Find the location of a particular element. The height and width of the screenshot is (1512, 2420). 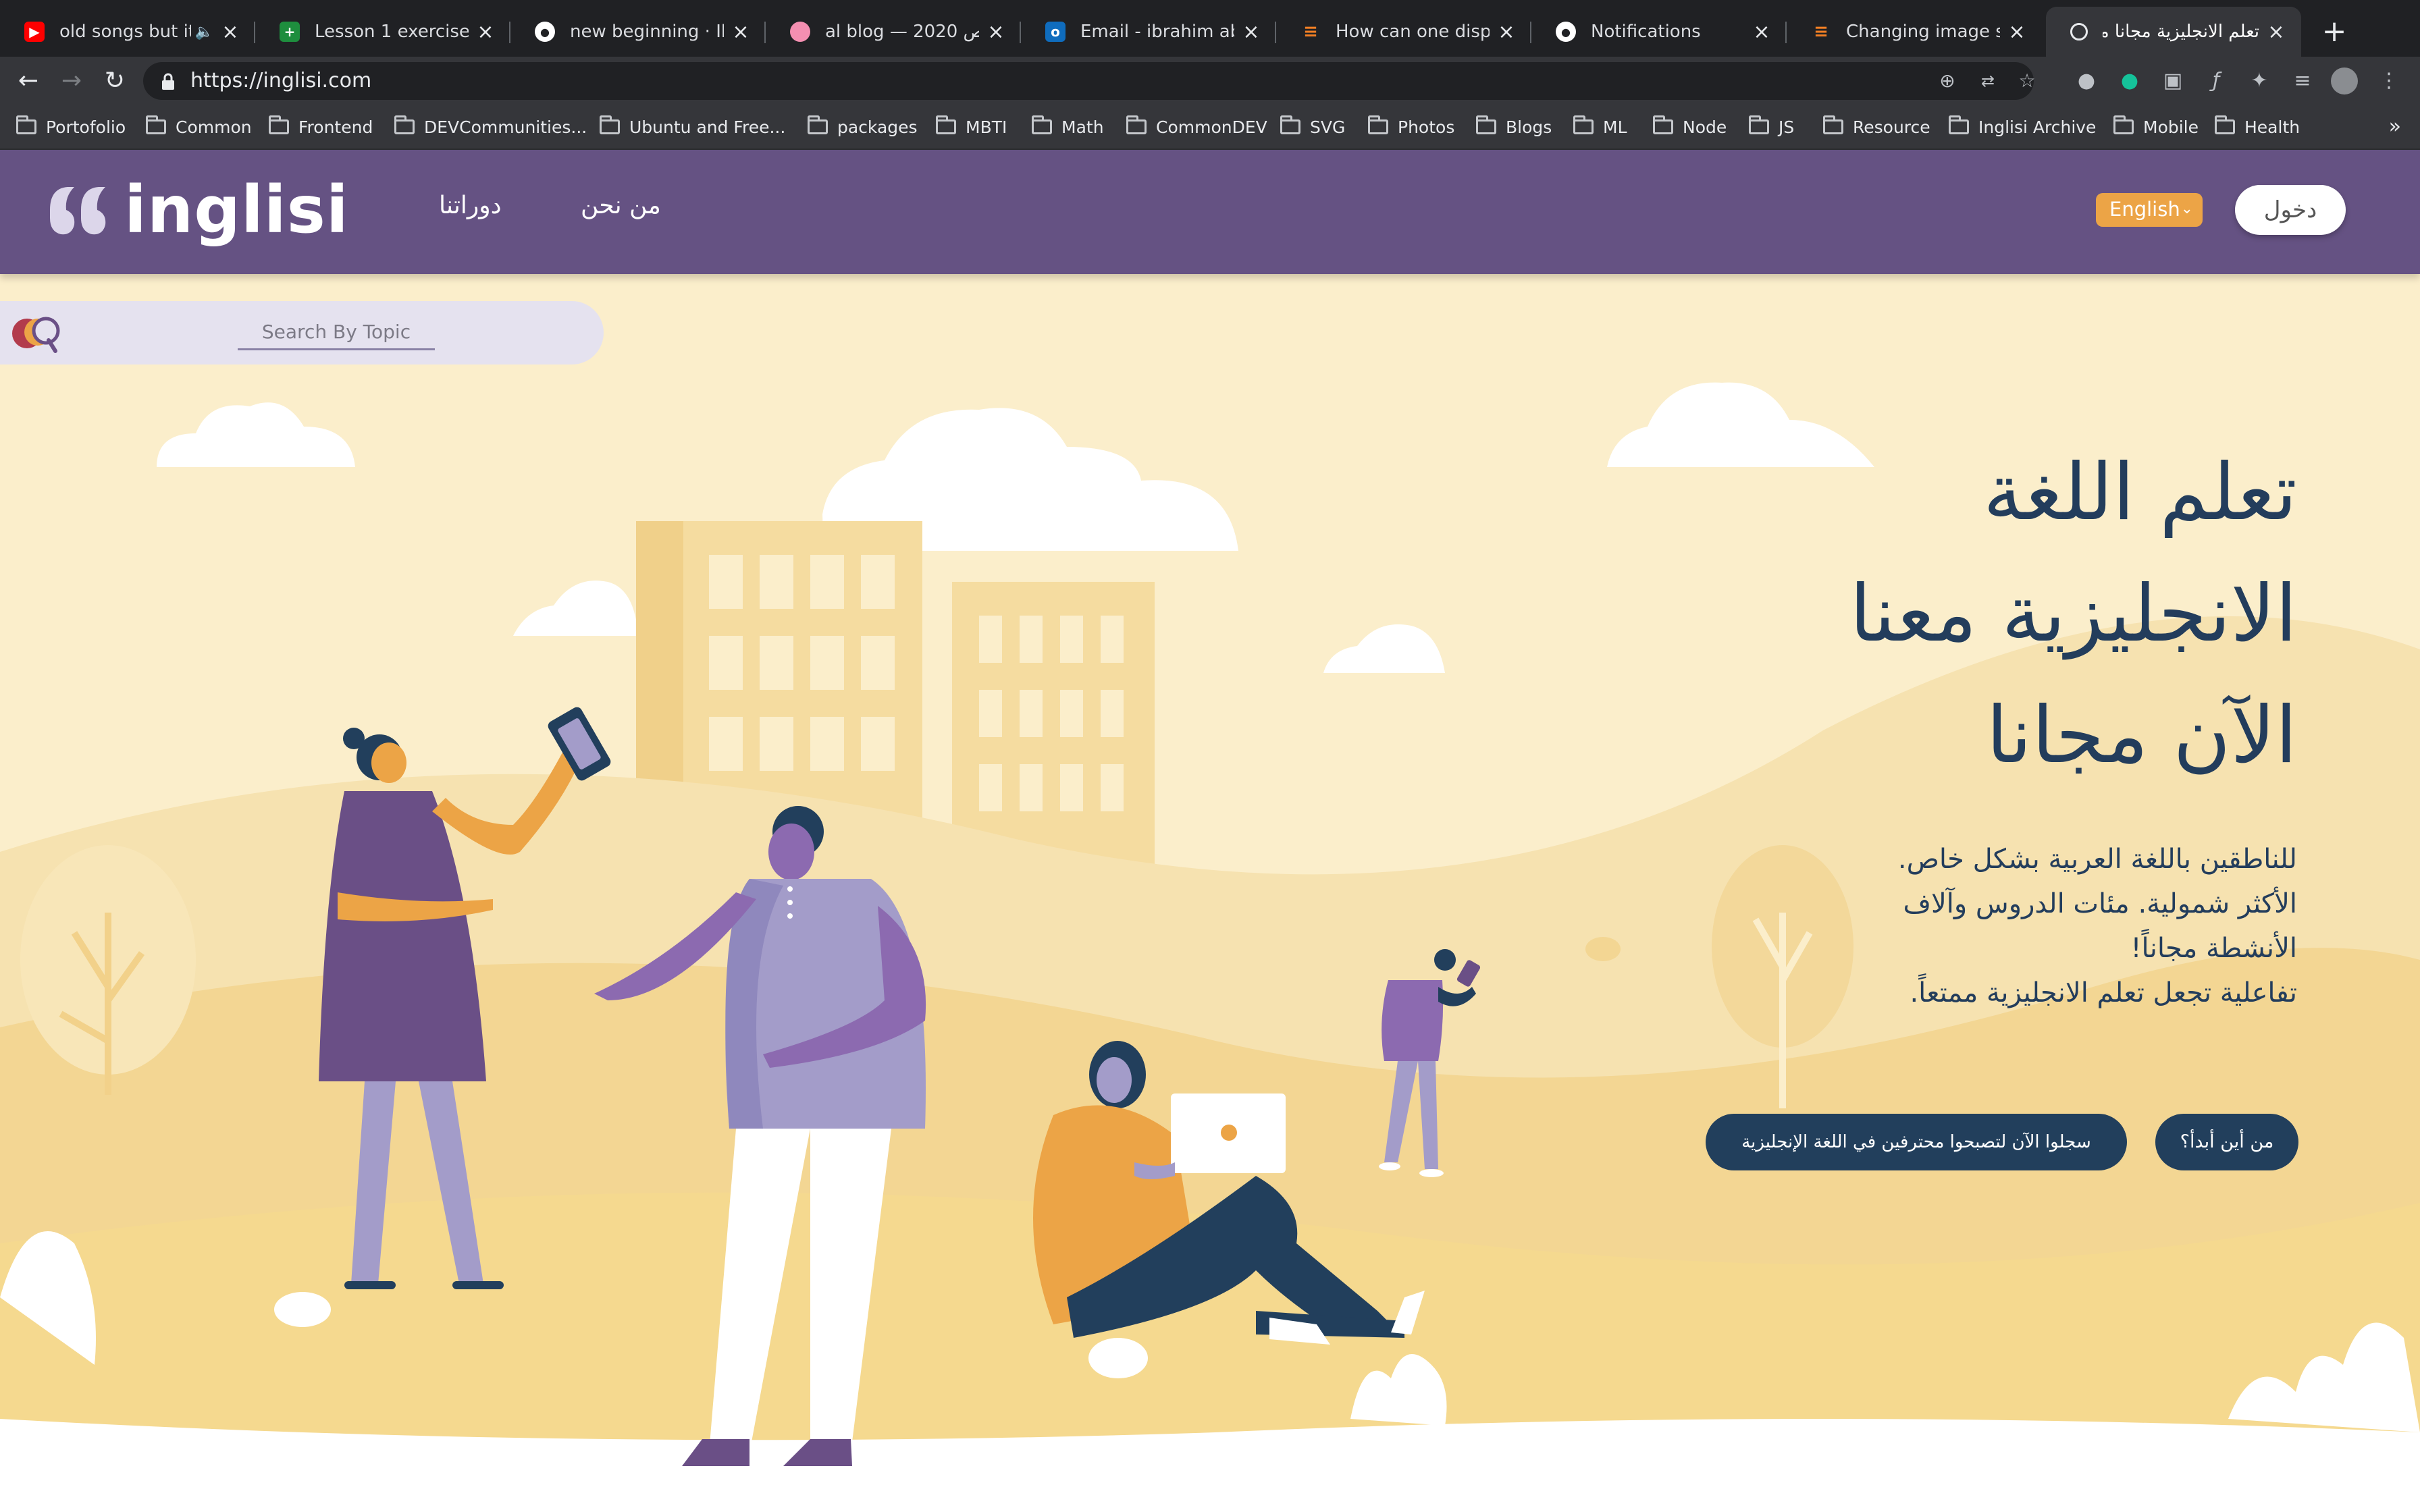

lock-icon is located at coordinates (168, 81).